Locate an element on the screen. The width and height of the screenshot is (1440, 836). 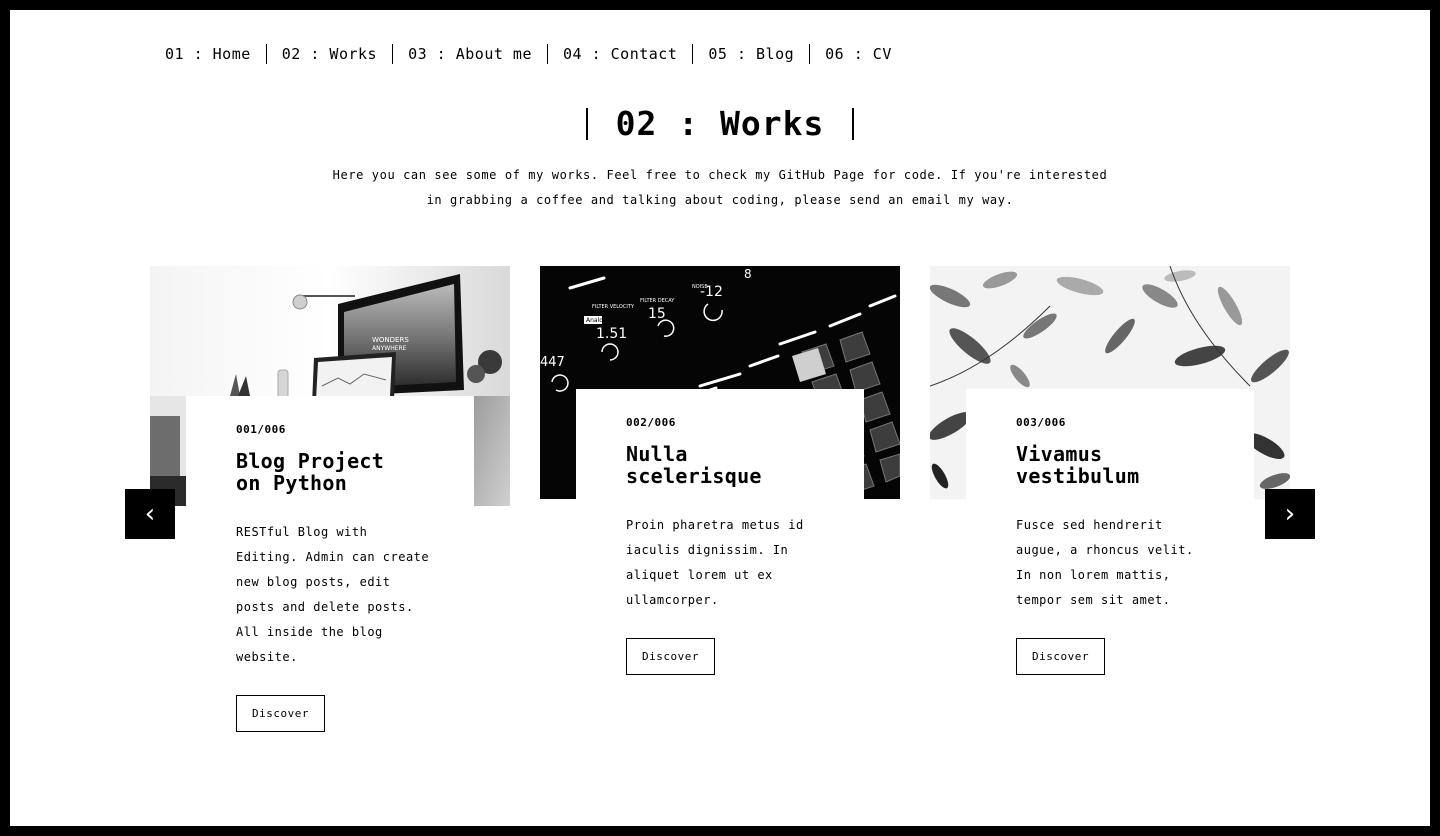
synth-text-5: 447 is located at coordinates (552, 362).